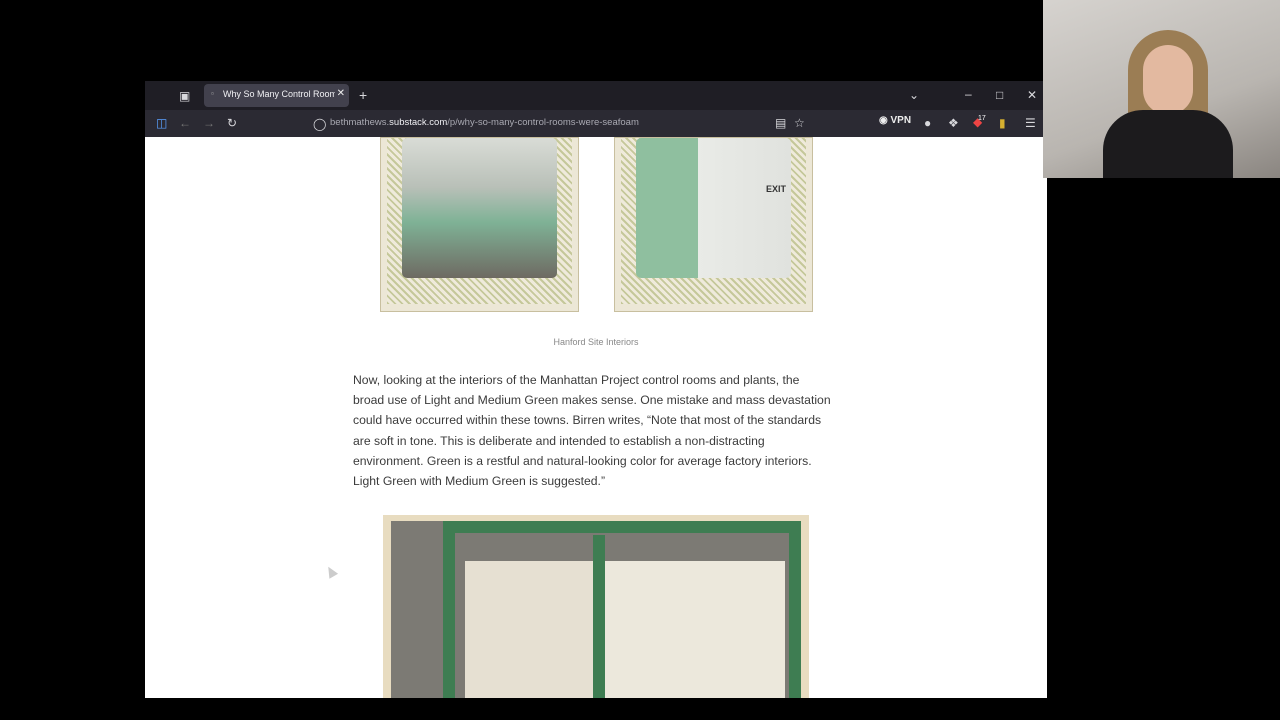 The width and height of the screenshot is (1280, 720). What do you see at coordinates (212, 93) in the screenshot?
I see `substack-icon: ▫` at bounding box center [212, 93].